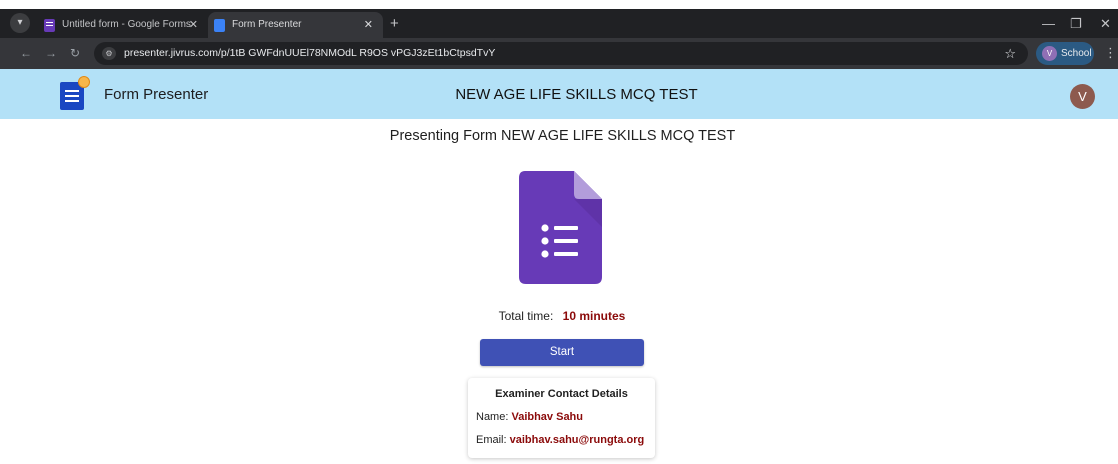 The height and width of the screenshot is (464, 1118). Describe the element at coordinates (491, 440) in the screenshot. I see `contact-email-label: Email:` at that location.